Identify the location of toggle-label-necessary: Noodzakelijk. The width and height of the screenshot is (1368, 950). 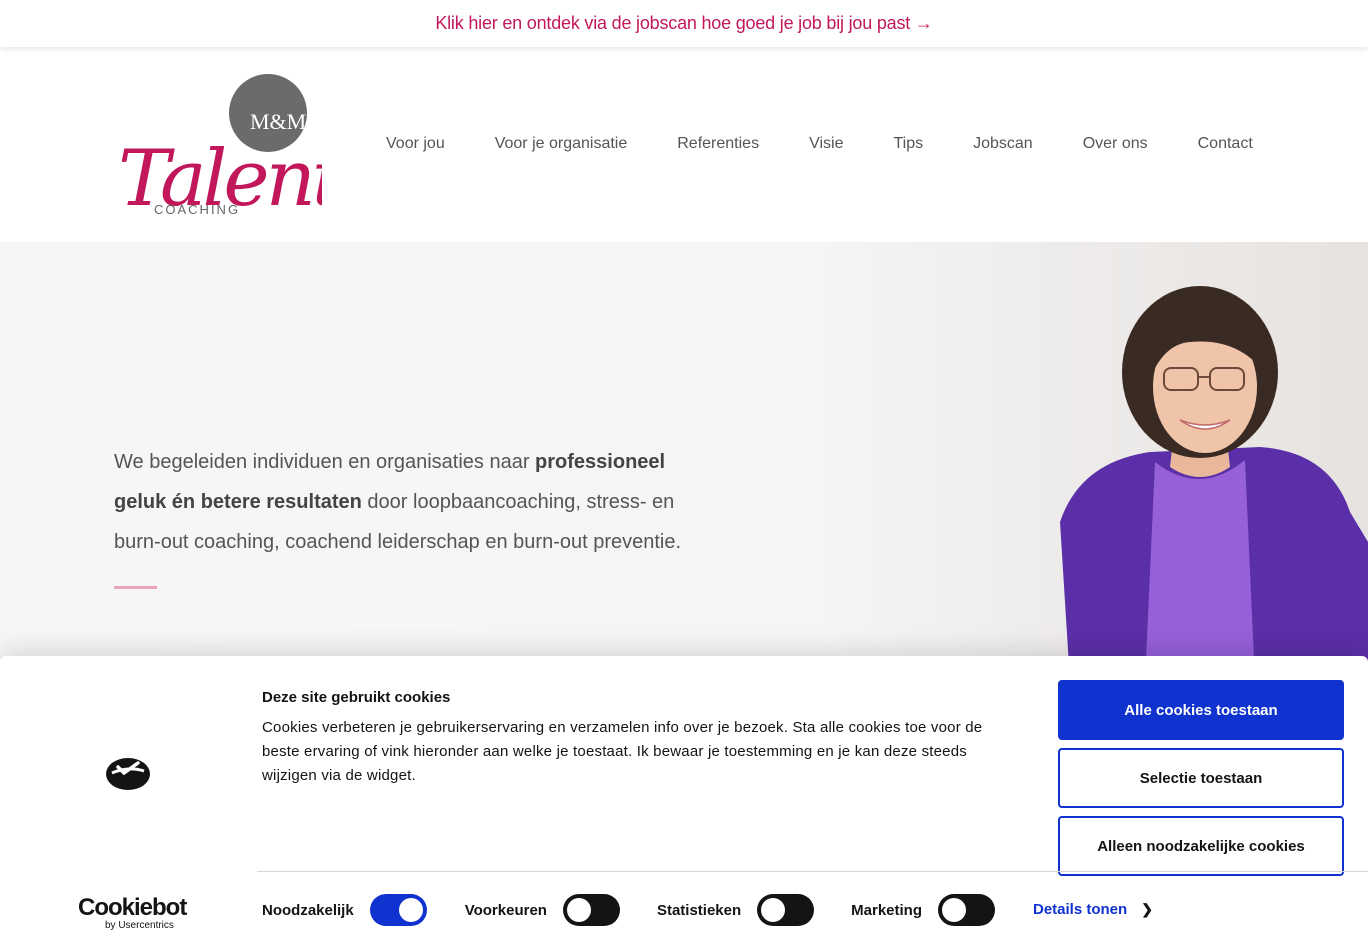
(308, 910).